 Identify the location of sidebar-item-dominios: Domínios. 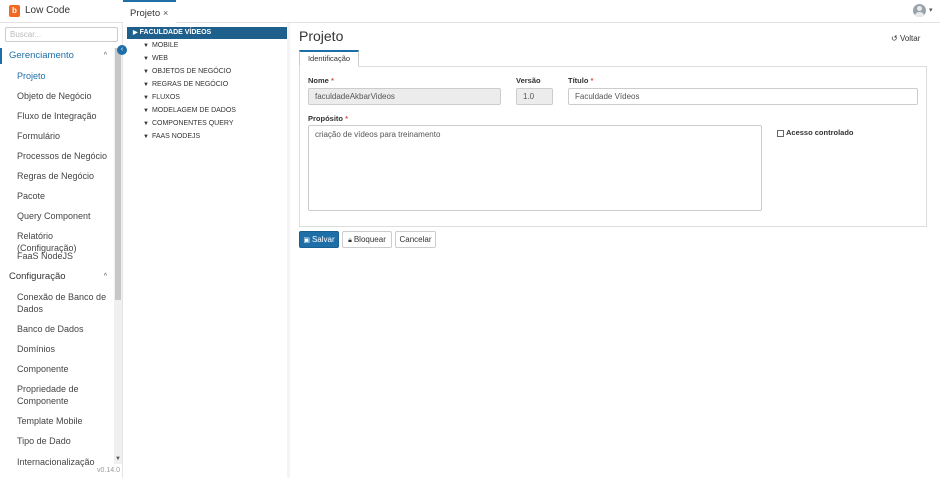
(64, 349).